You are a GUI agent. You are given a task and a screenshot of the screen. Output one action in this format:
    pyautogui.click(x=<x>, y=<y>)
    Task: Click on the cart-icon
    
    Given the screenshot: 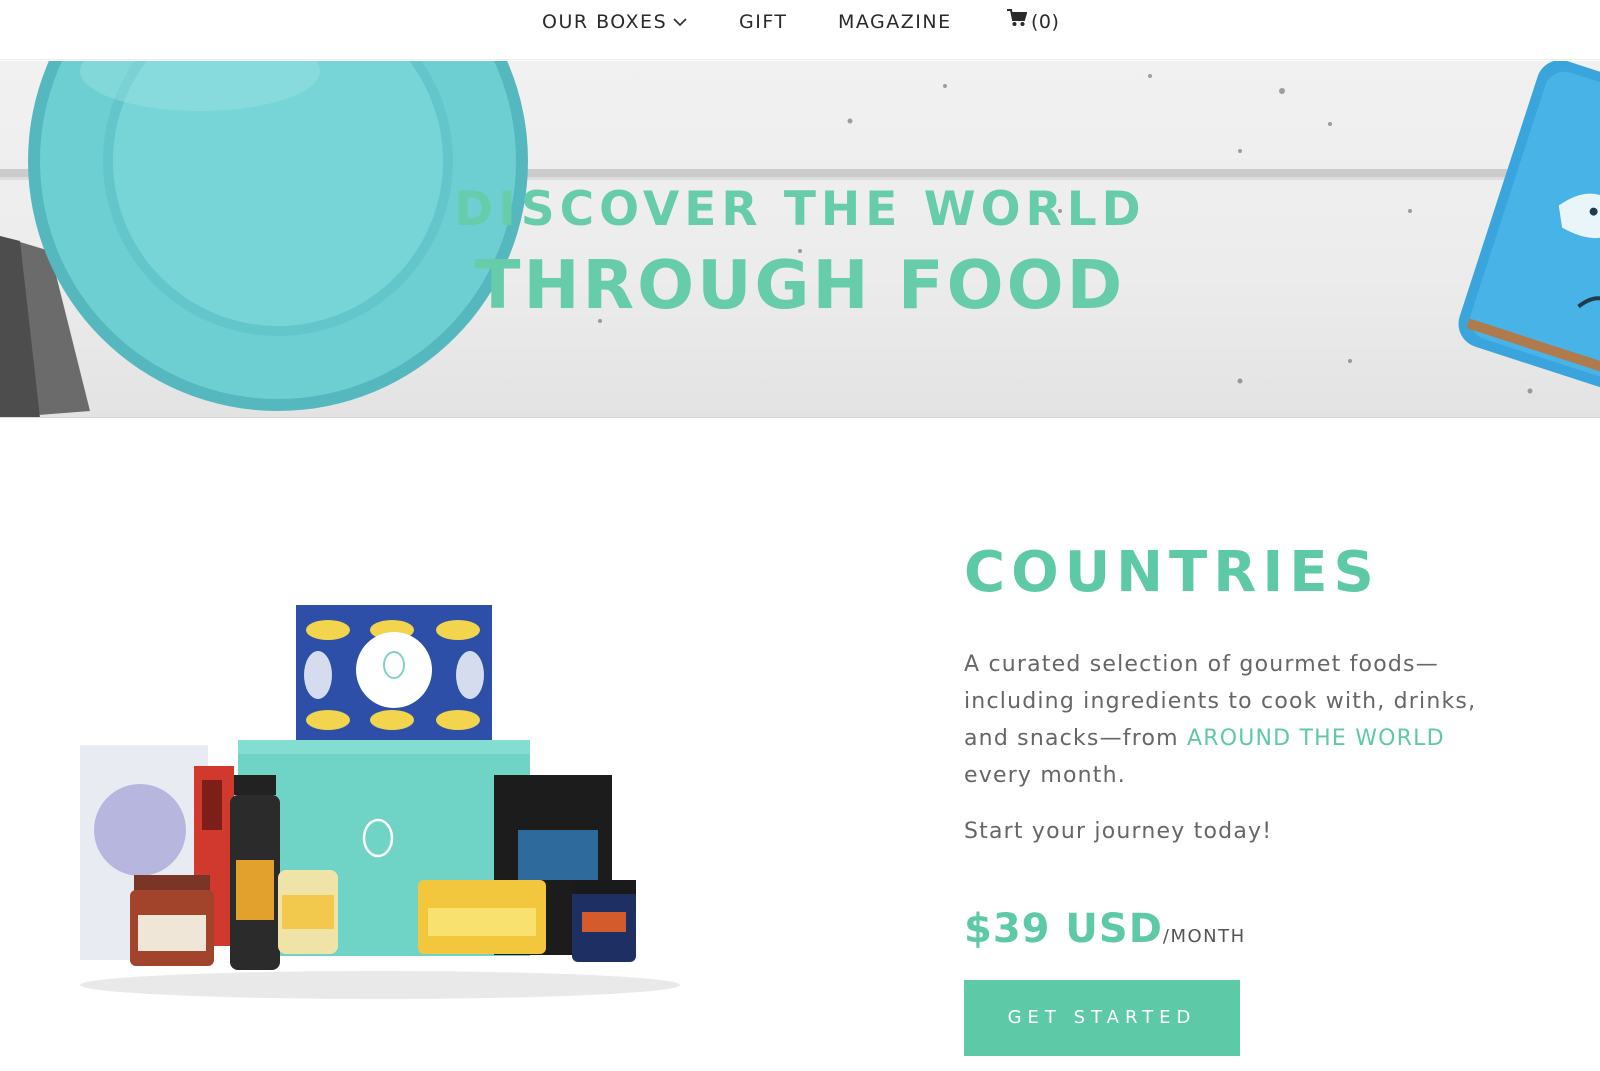 What is the action you would take?
    pyautogui.click(x=1017, y=20)
    